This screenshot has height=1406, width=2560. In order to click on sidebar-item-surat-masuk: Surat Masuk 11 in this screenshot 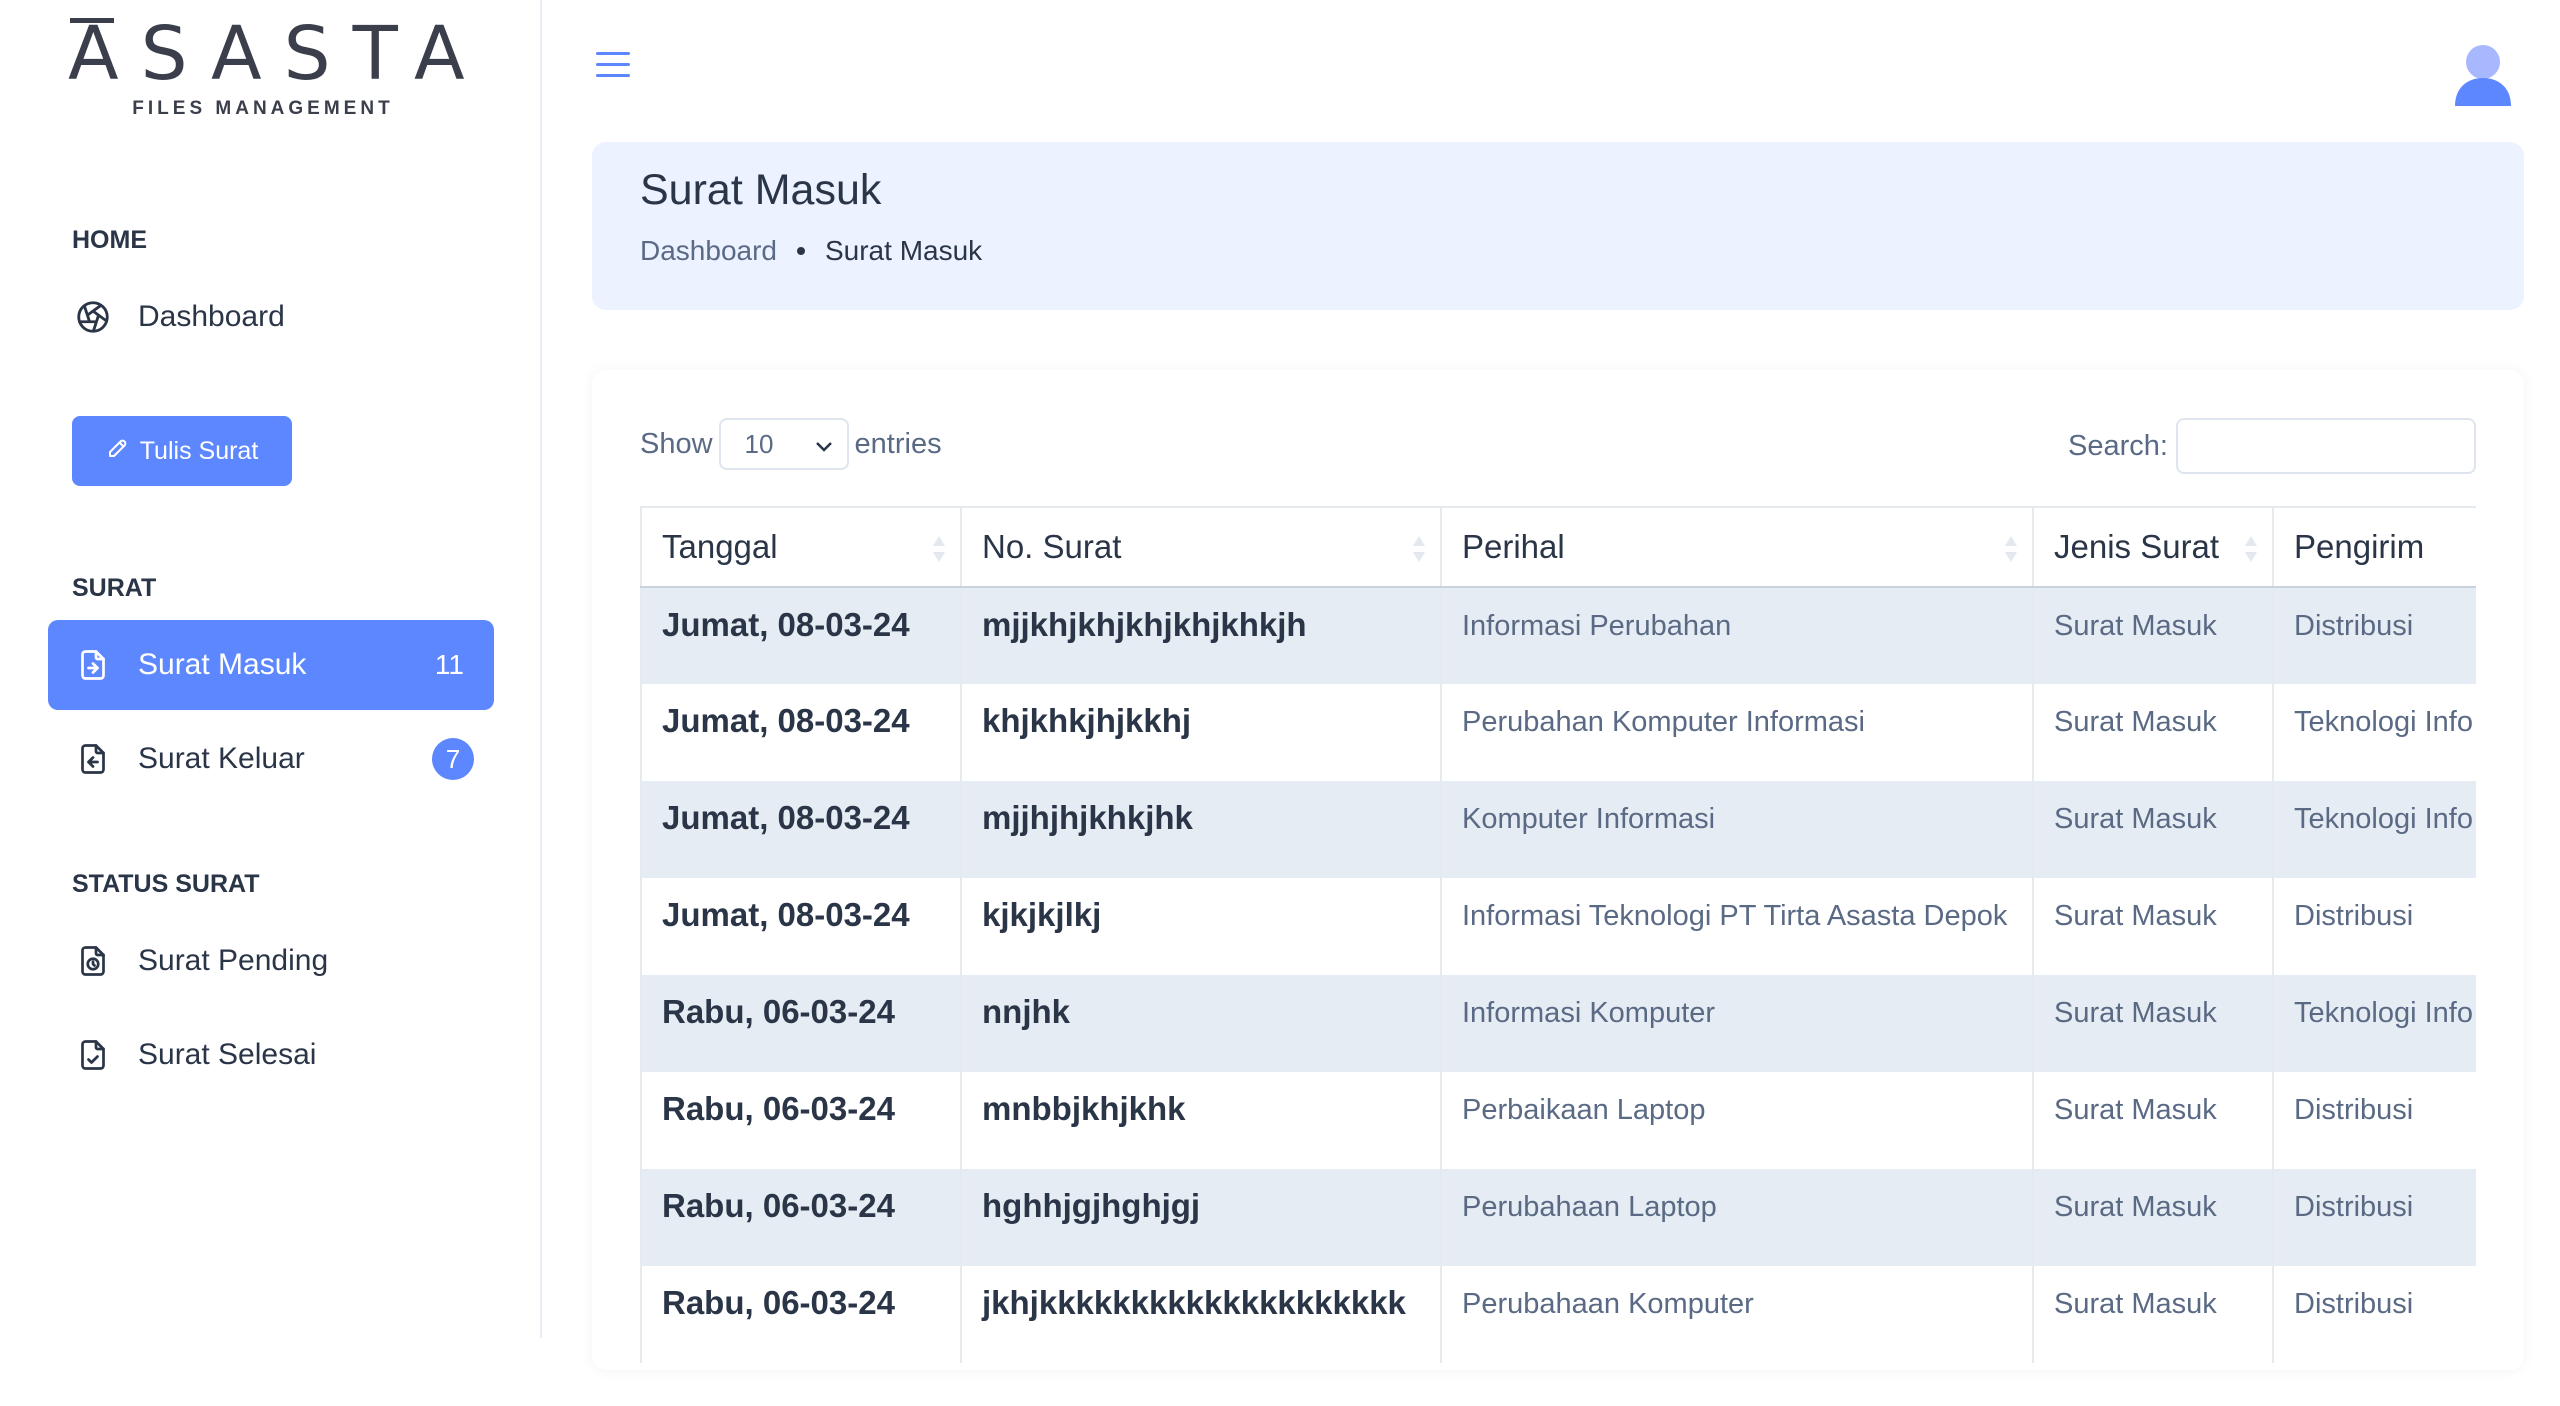, I will do `click(271, 665)`.